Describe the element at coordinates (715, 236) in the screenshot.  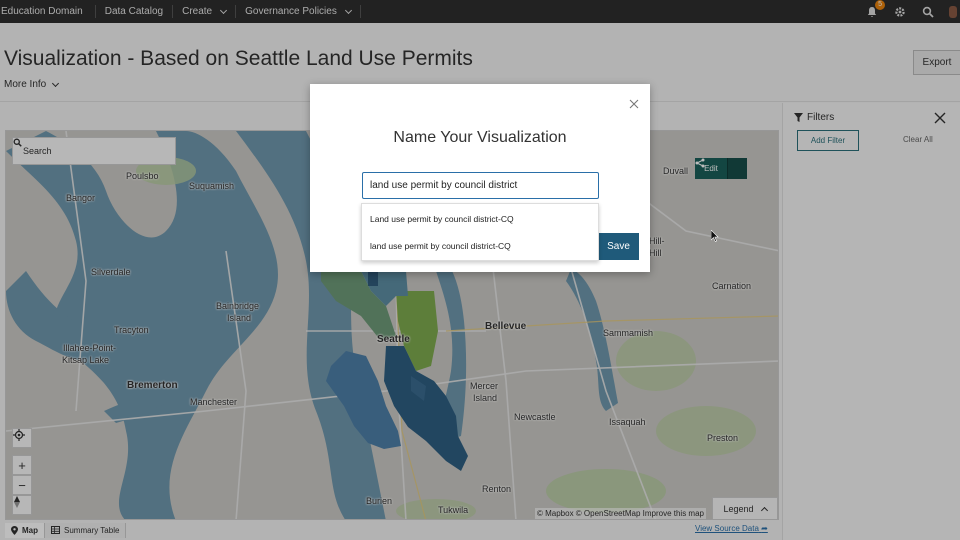
I see `mouse-pointer-icon` at that location.